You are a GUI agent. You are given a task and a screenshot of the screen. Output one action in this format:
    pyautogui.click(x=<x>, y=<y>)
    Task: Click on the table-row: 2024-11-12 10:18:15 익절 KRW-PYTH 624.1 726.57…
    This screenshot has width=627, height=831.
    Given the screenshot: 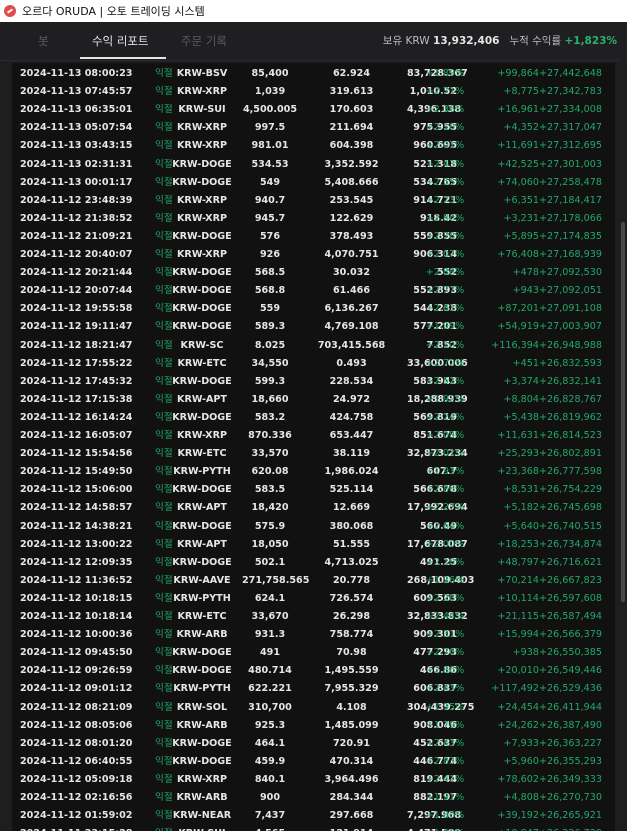 What is the action you would take?
    pyautogui.click(x=313, y=599)
    